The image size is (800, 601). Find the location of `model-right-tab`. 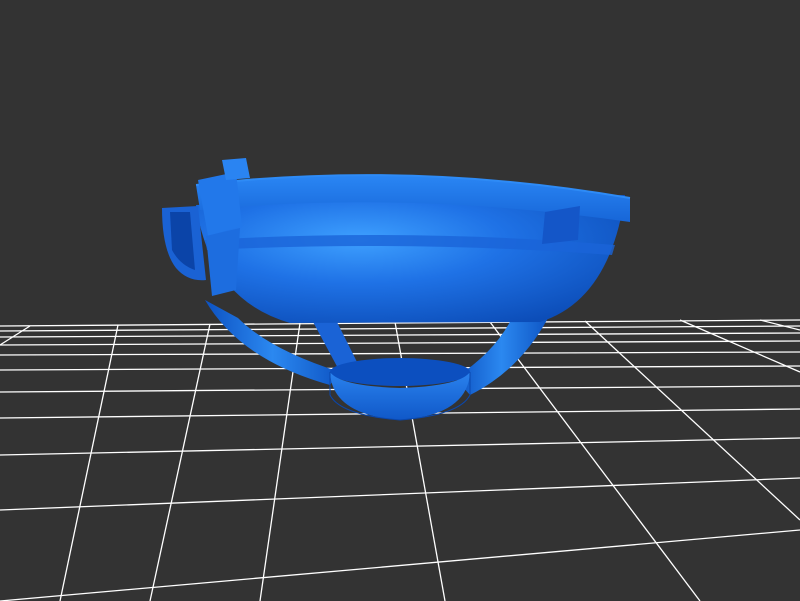

model-right-tab is located at coordinates (561, 225).